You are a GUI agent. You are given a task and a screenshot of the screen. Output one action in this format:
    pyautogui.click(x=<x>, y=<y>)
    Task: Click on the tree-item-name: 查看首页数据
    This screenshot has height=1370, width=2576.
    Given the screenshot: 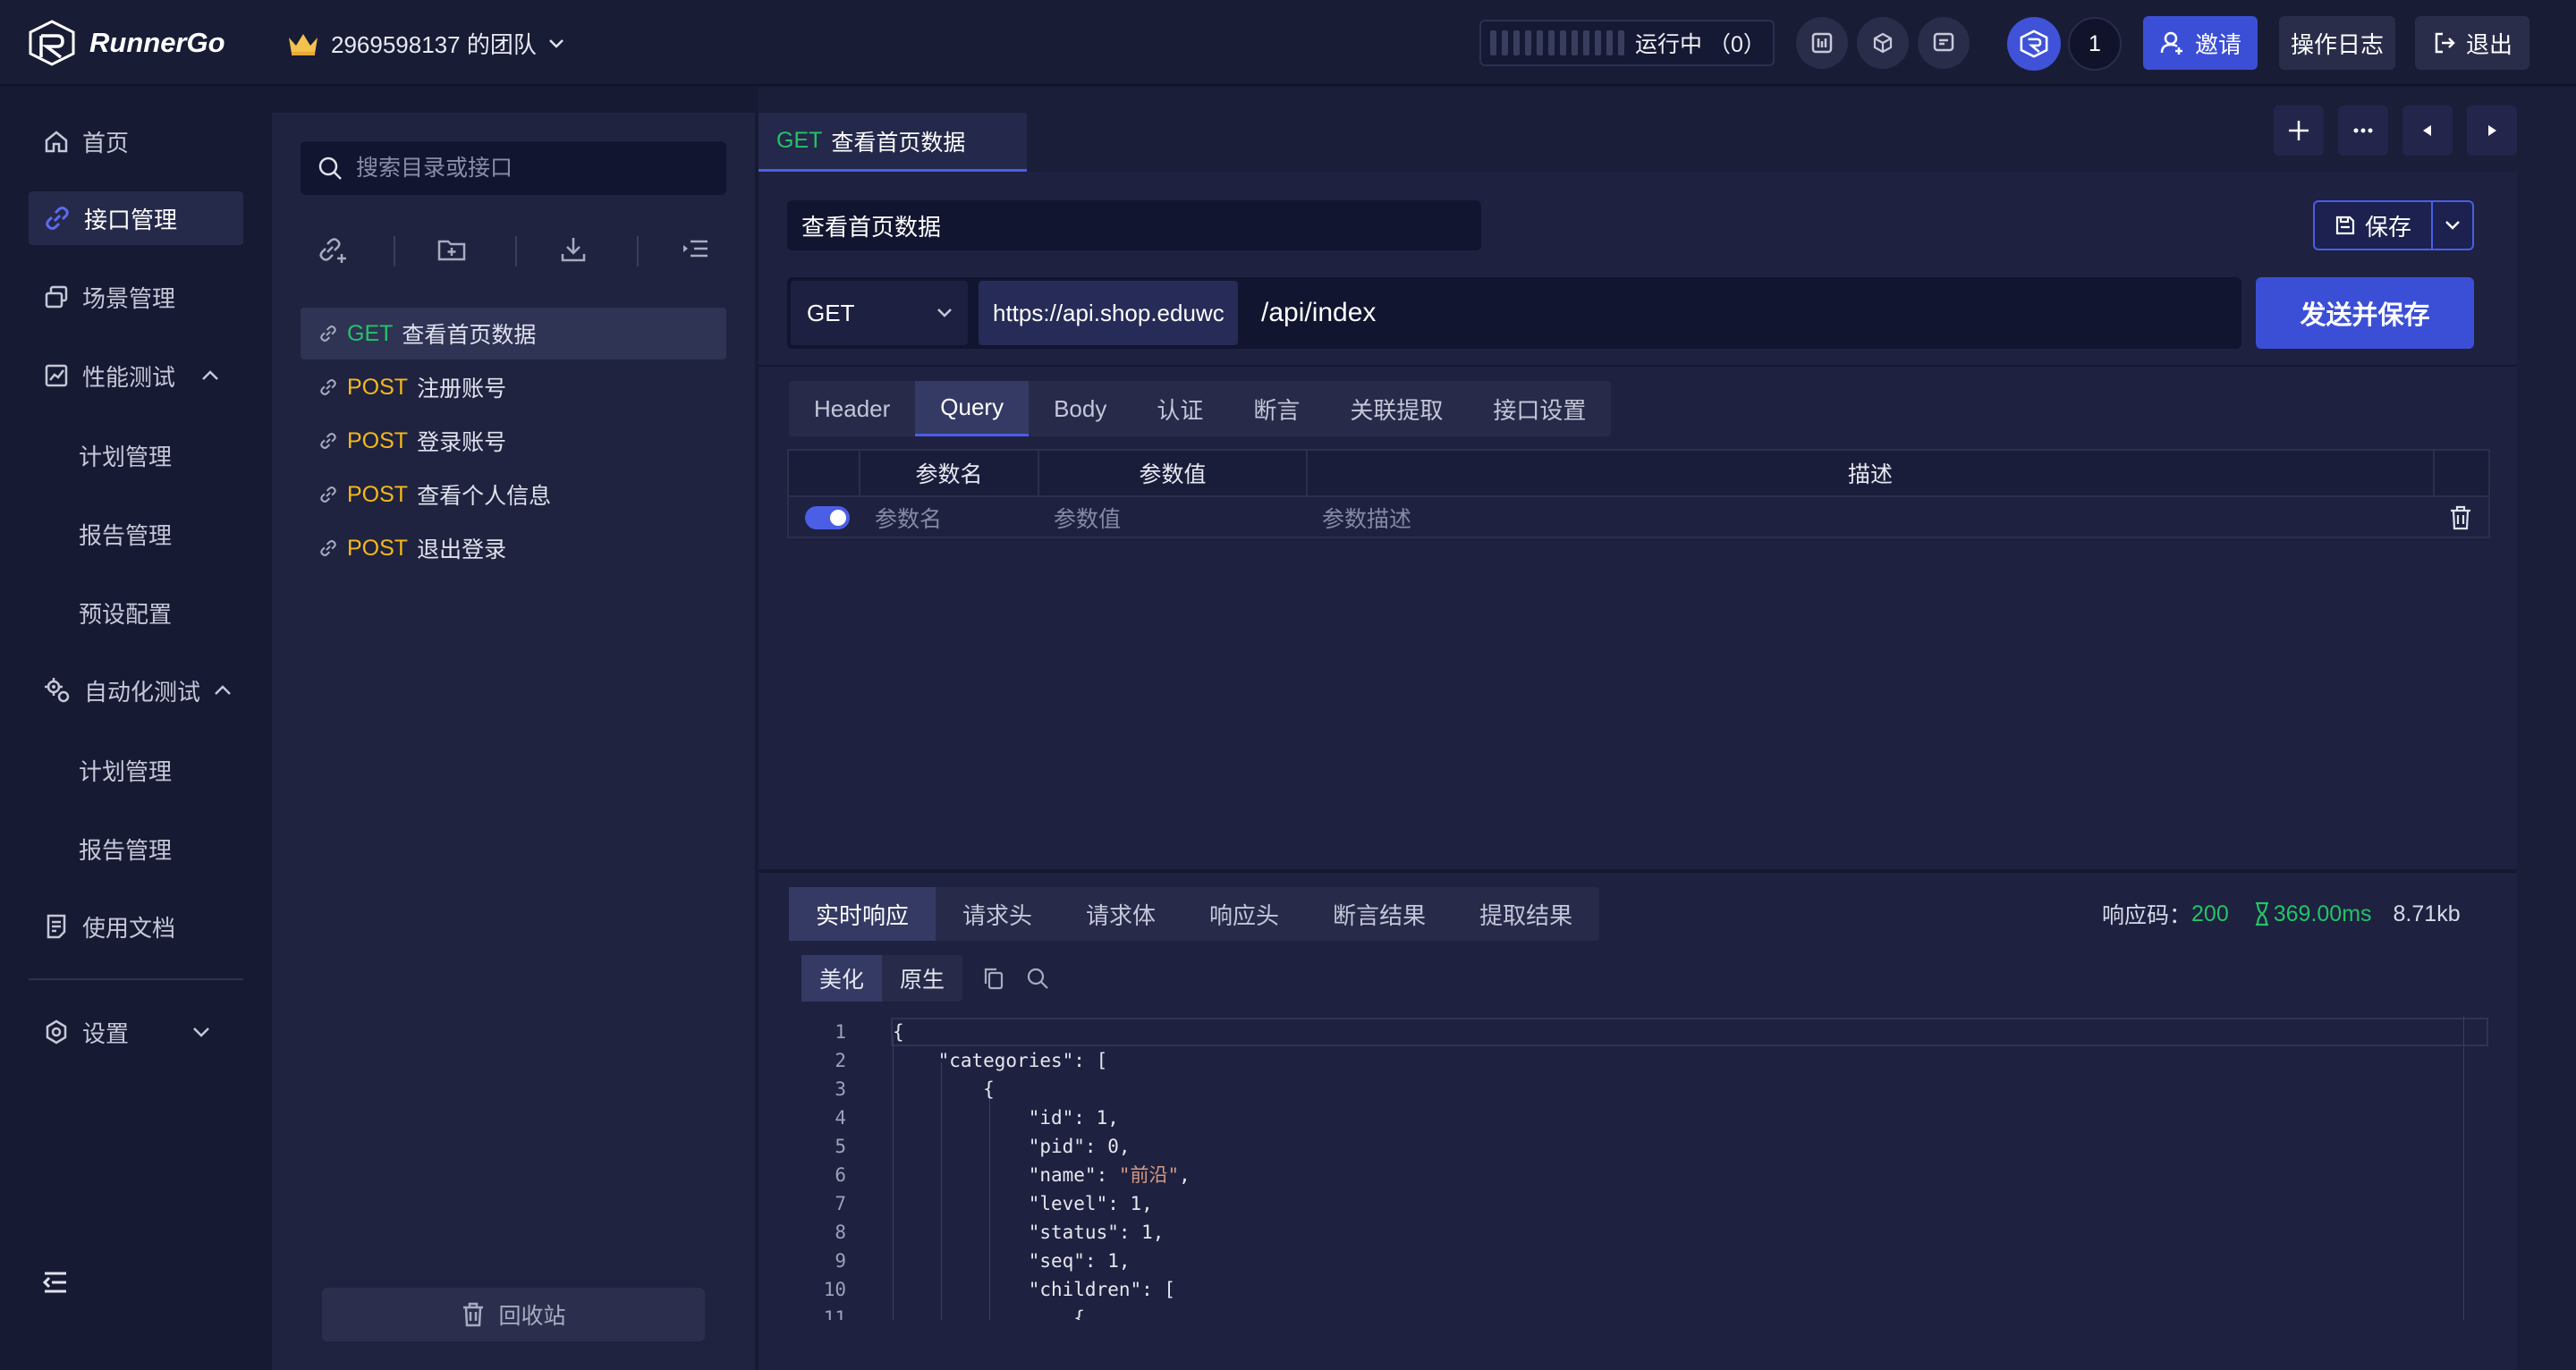 What is the action you would take?
    pyautogui.click(x=469, y=335)
    